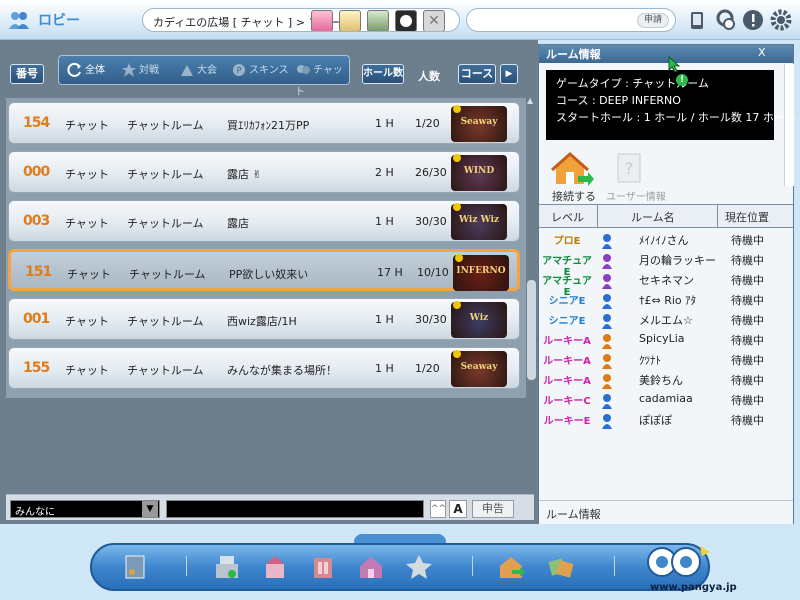  What do you see at coordinates (86, 71) in the screenshot?
I see `tab-all: 全体` at bounding box center [86, 71].